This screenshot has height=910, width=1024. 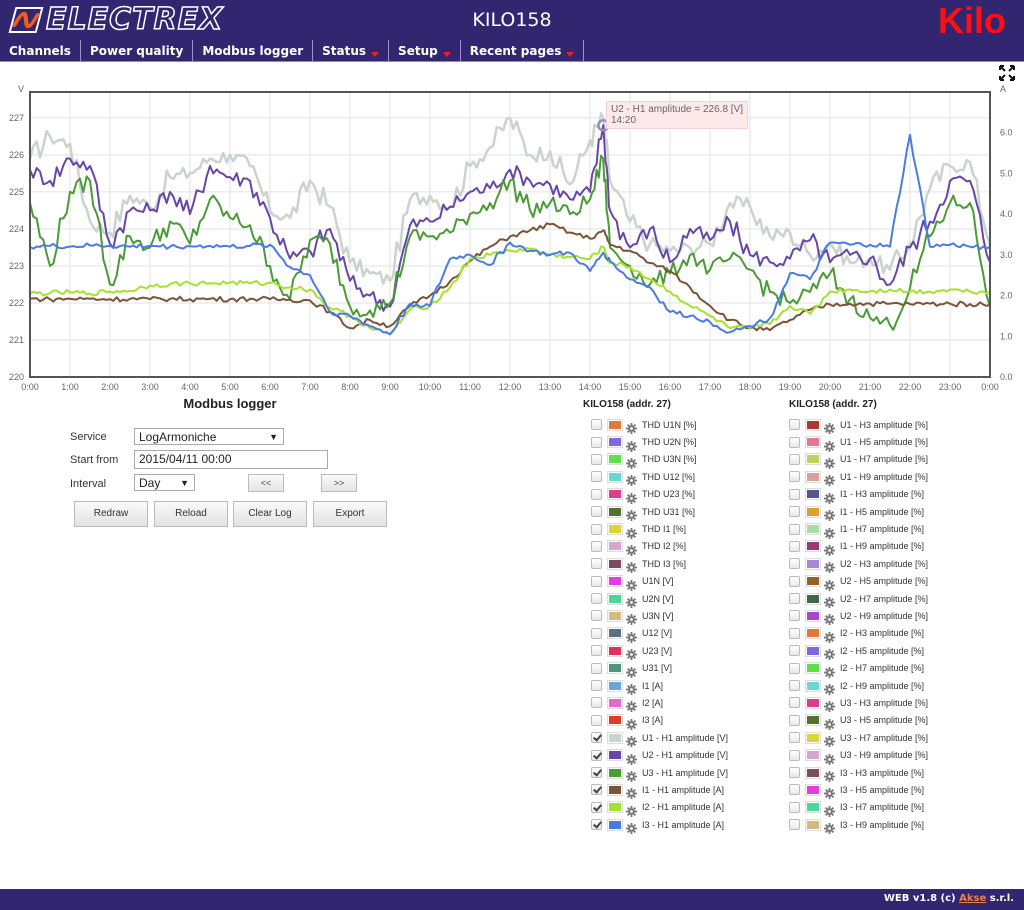 I want to click on service-select: LogArmoniche ▼, so click(x=209, y=436).